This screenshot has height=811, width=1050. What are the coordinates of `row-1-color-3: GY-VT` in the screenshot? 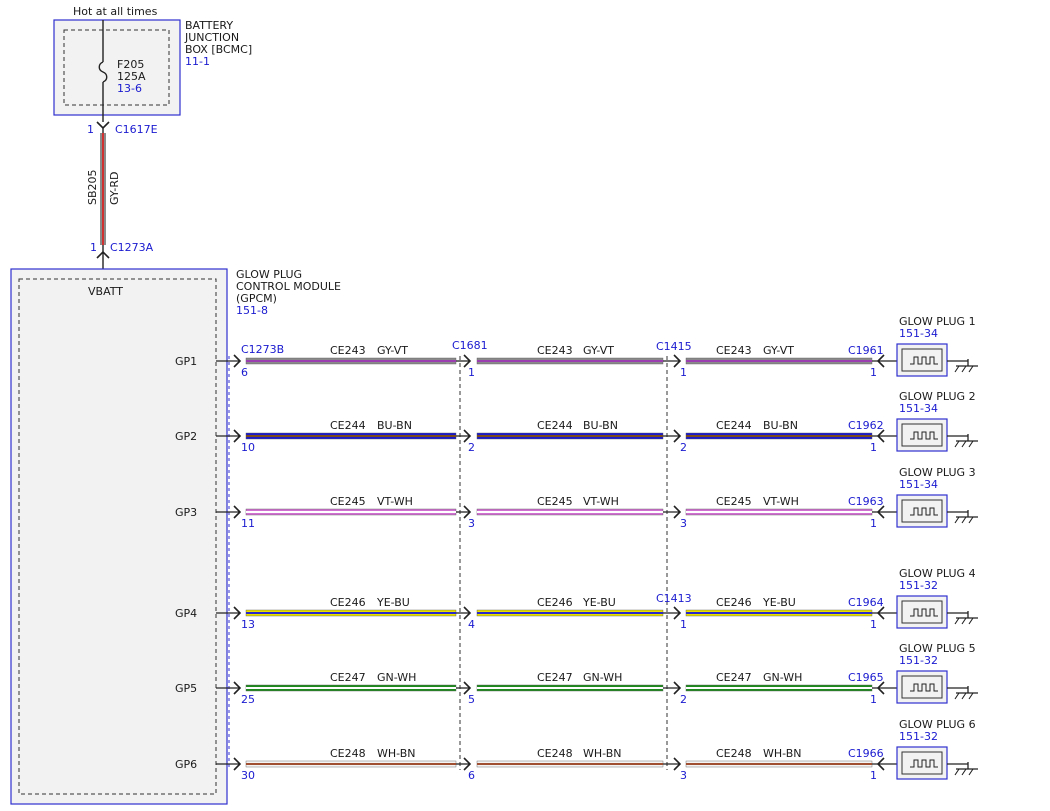 It's located at (778, 350).